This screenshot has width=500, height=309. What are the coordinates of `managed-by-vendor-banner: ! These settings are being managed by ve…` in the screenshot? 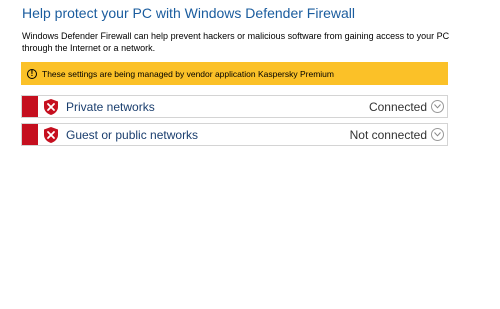 It's located at (234, 73).